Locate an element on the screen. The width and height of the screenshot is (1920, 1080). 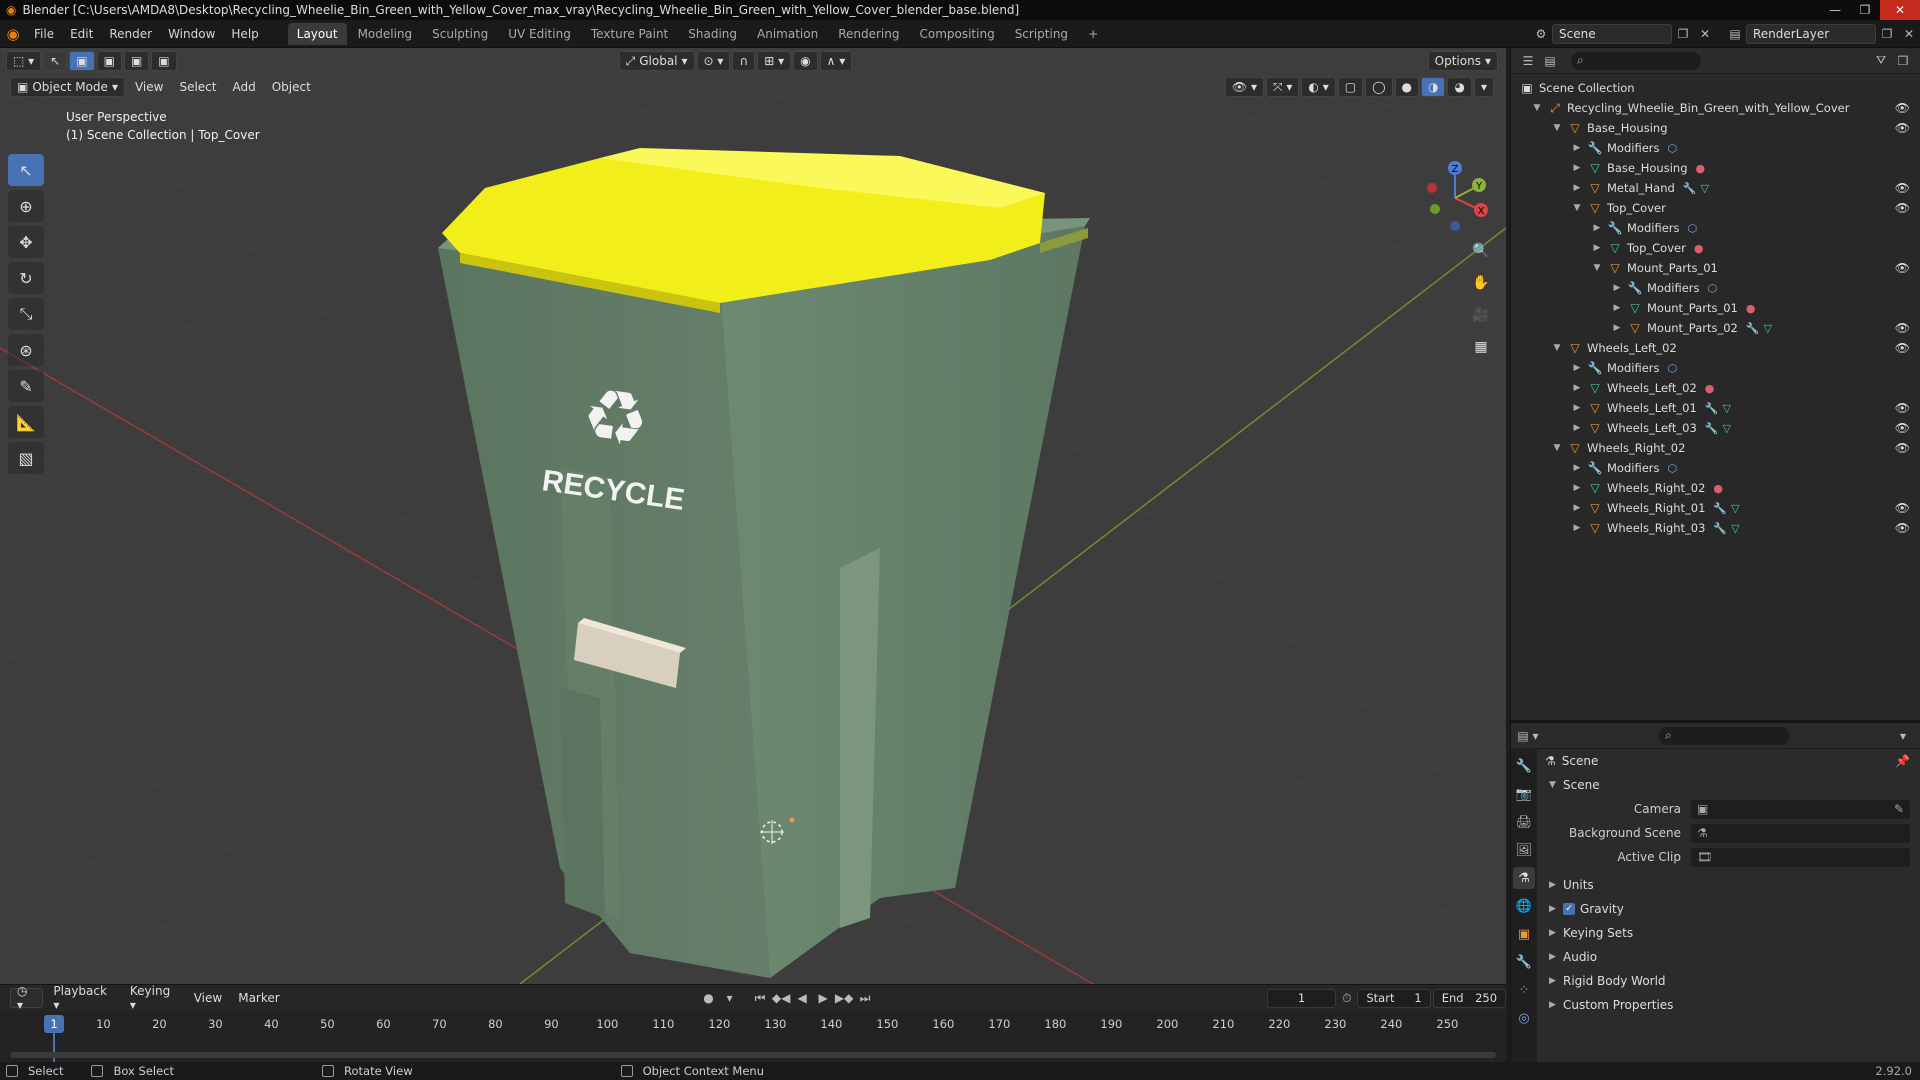
timeline-scrollbar is located at coordinates (753, 1055).